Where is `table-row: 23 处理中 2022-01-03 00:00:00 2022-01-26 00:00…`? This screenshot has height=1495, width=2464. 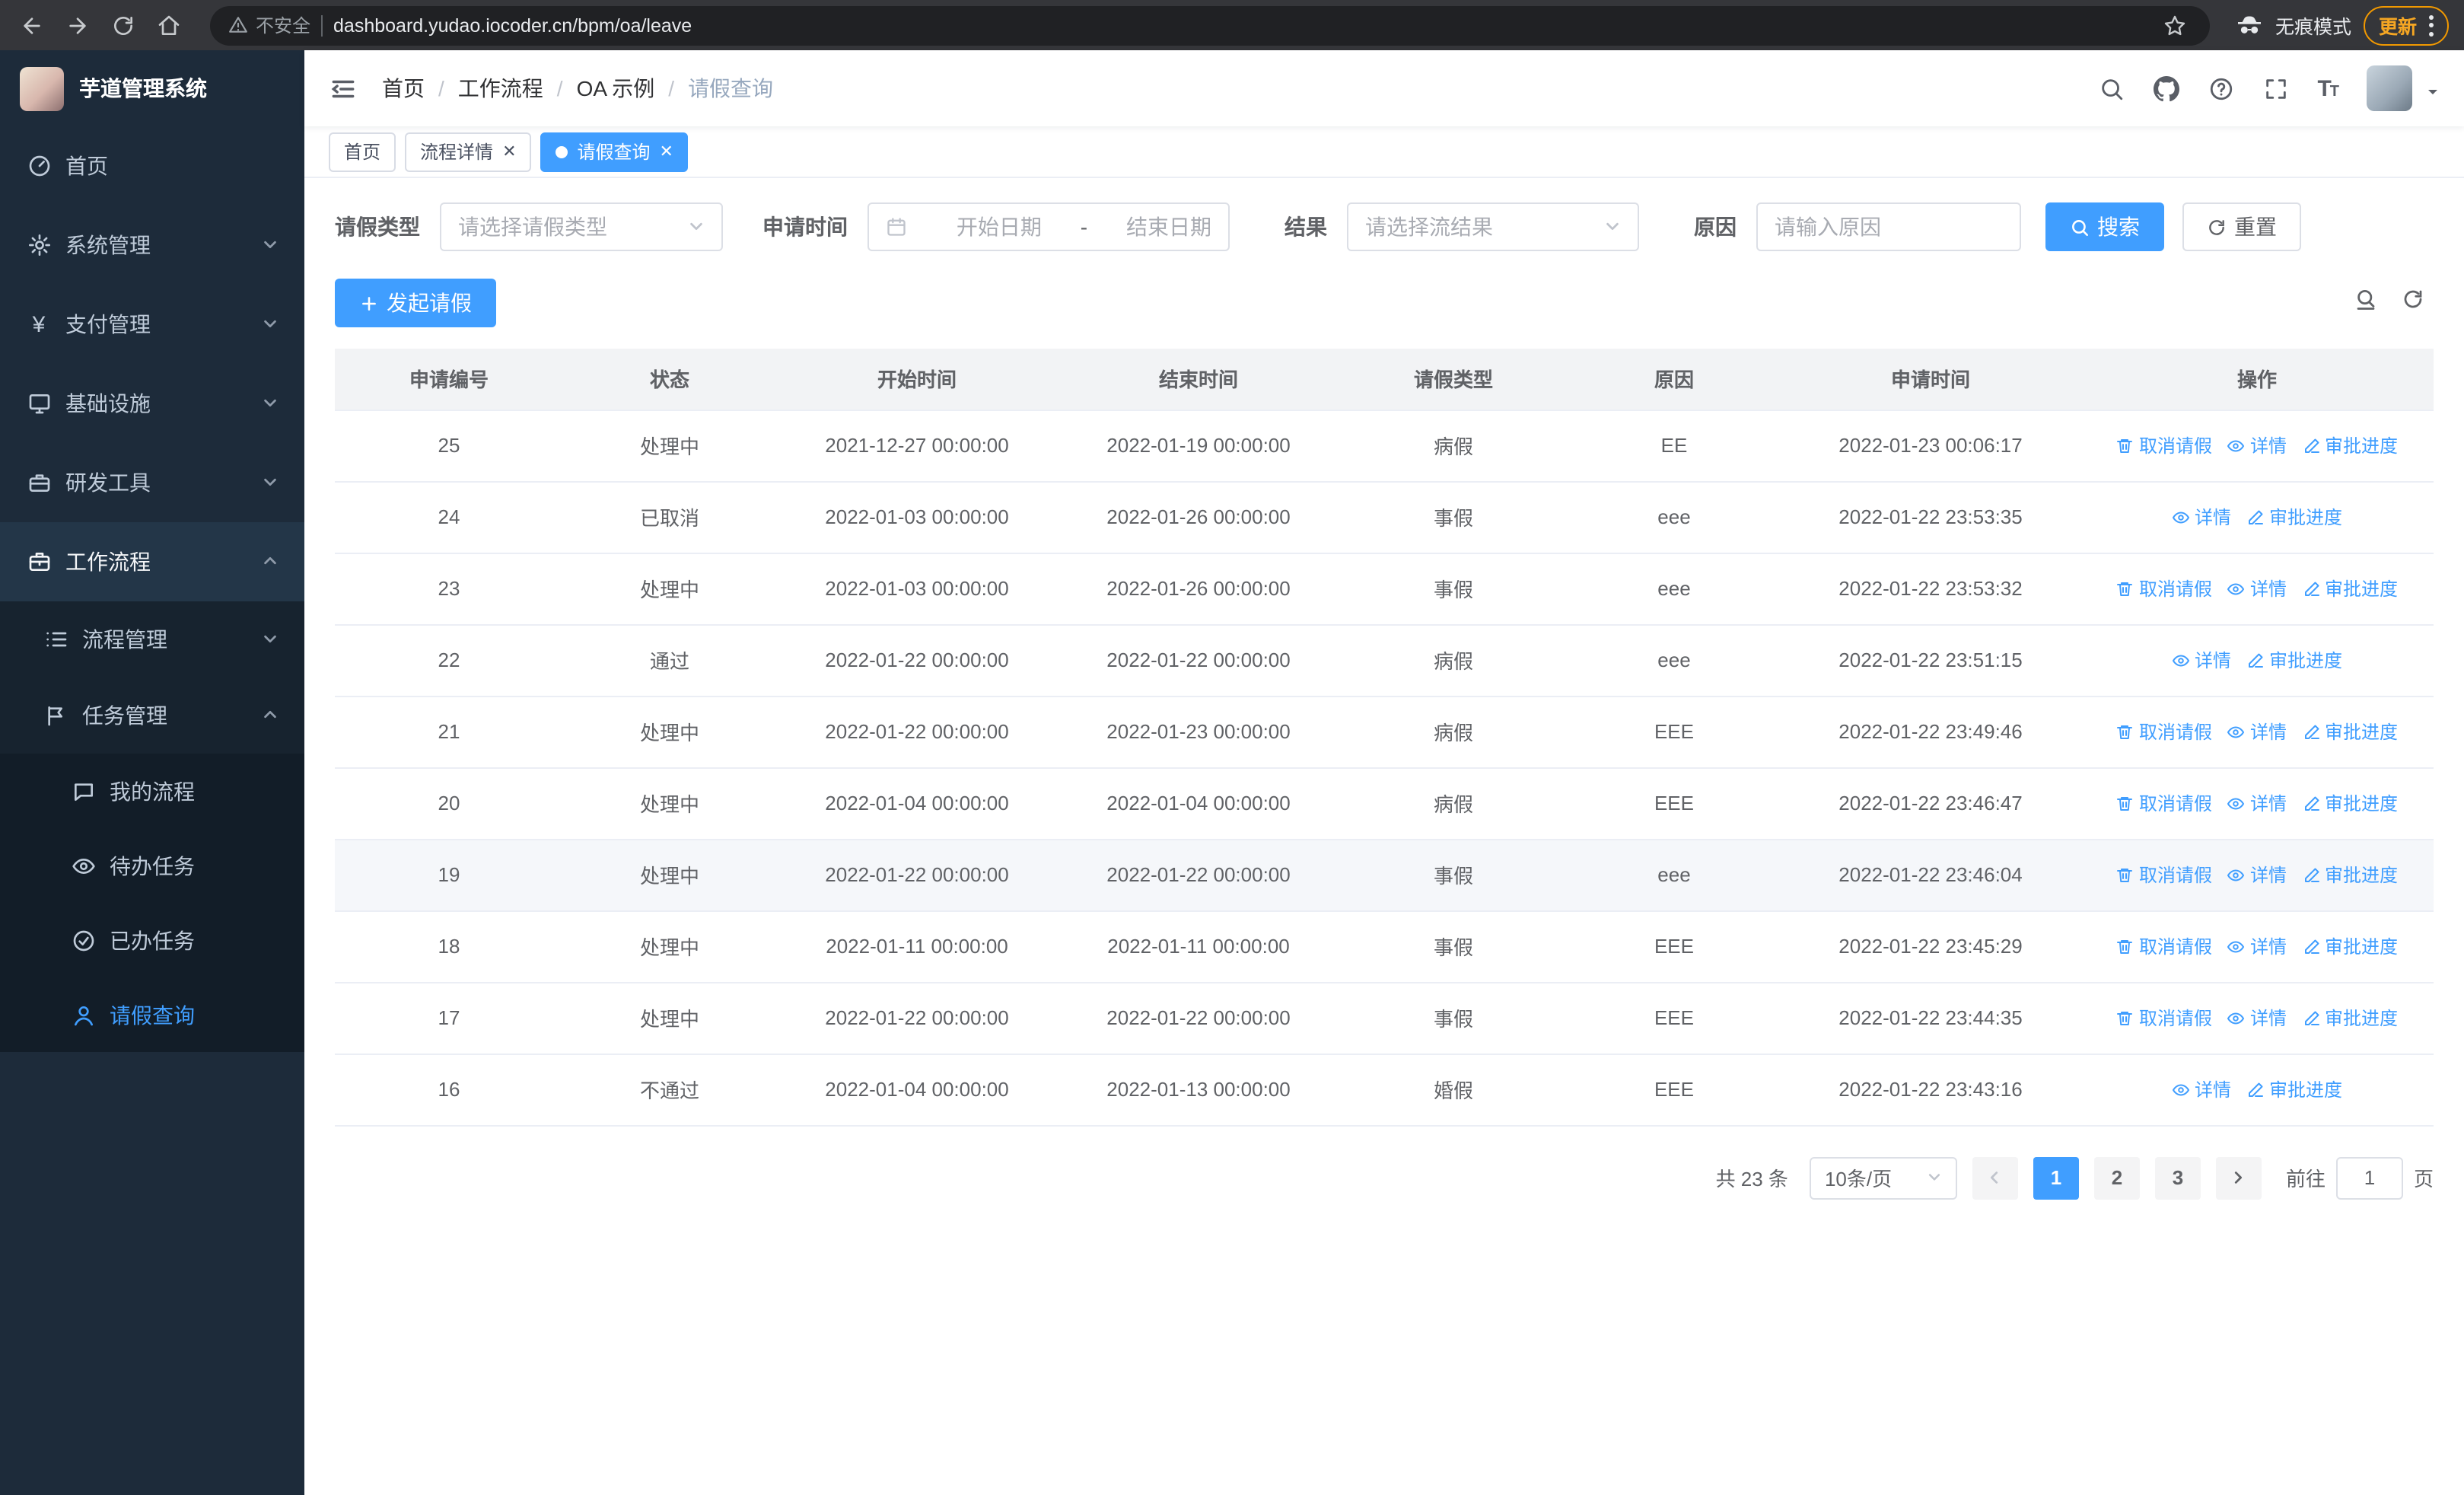 table-row: 23 处理中 2022-01-03 00:00:00 2022-01-26 00:00… is located at coordinates (1384, 589).